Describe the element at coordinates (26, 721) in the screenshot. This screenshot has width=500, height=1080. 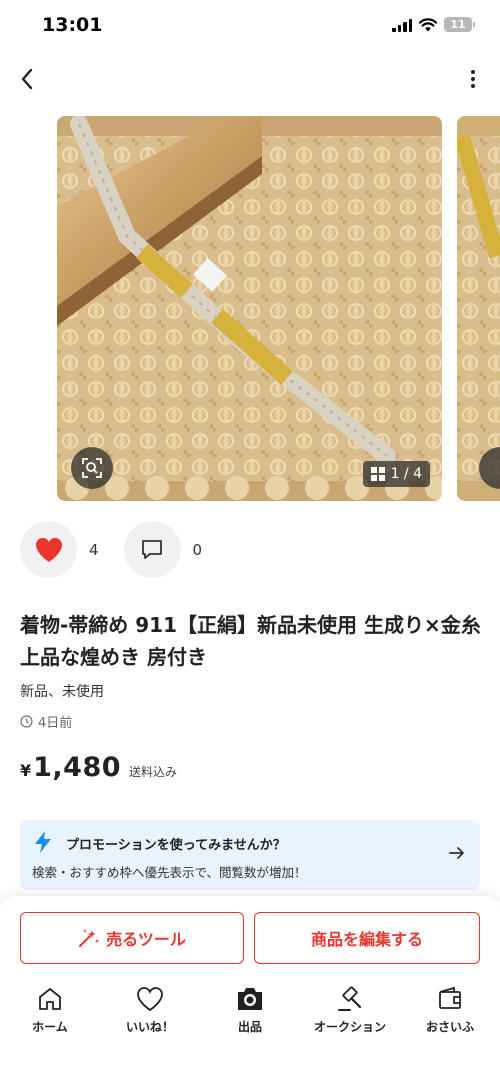
I see `clock-icon` at that location.